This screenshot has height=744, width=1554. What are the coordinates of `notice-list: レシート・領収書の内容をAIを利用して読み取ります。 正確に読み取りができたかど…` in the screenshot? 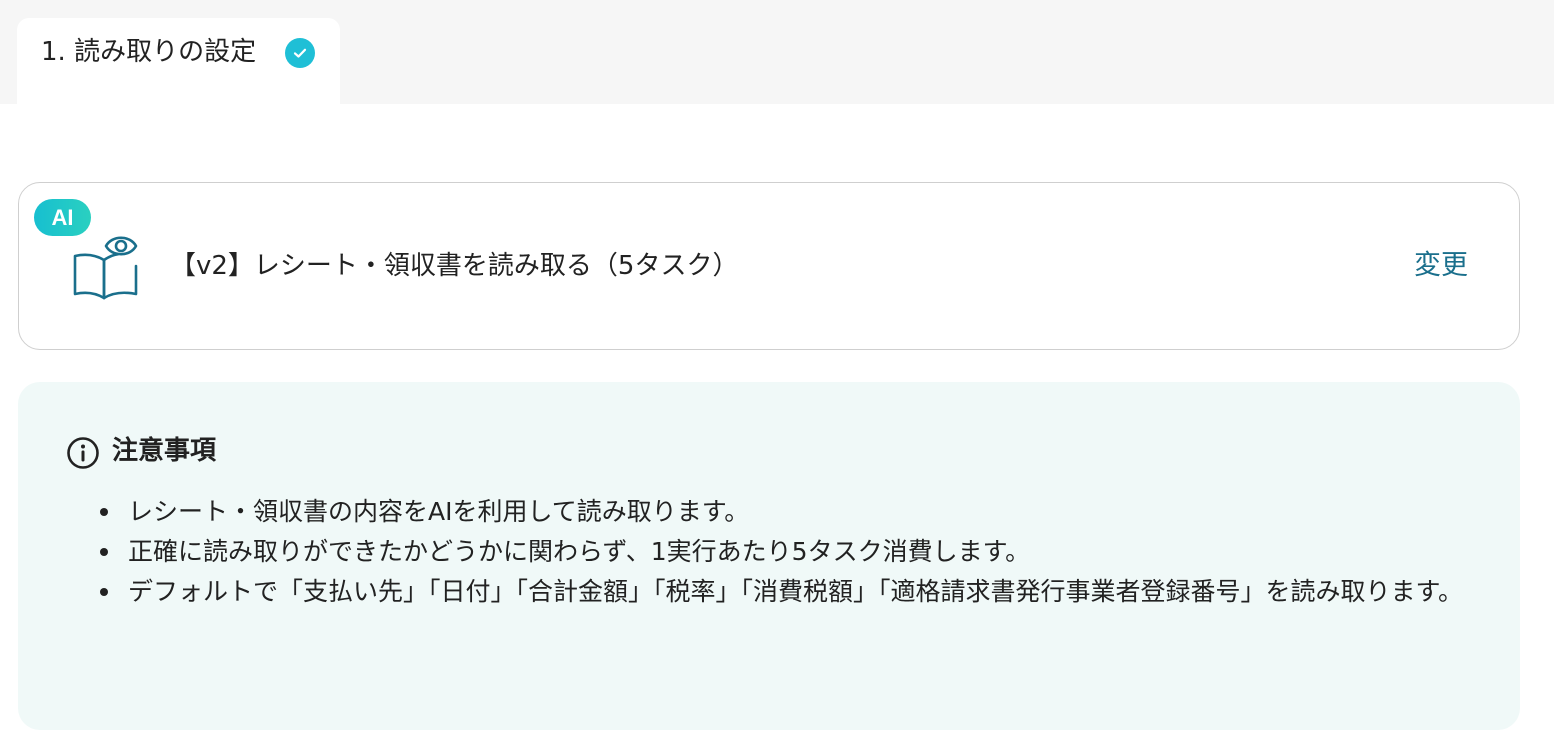 It's located at (783, 552).